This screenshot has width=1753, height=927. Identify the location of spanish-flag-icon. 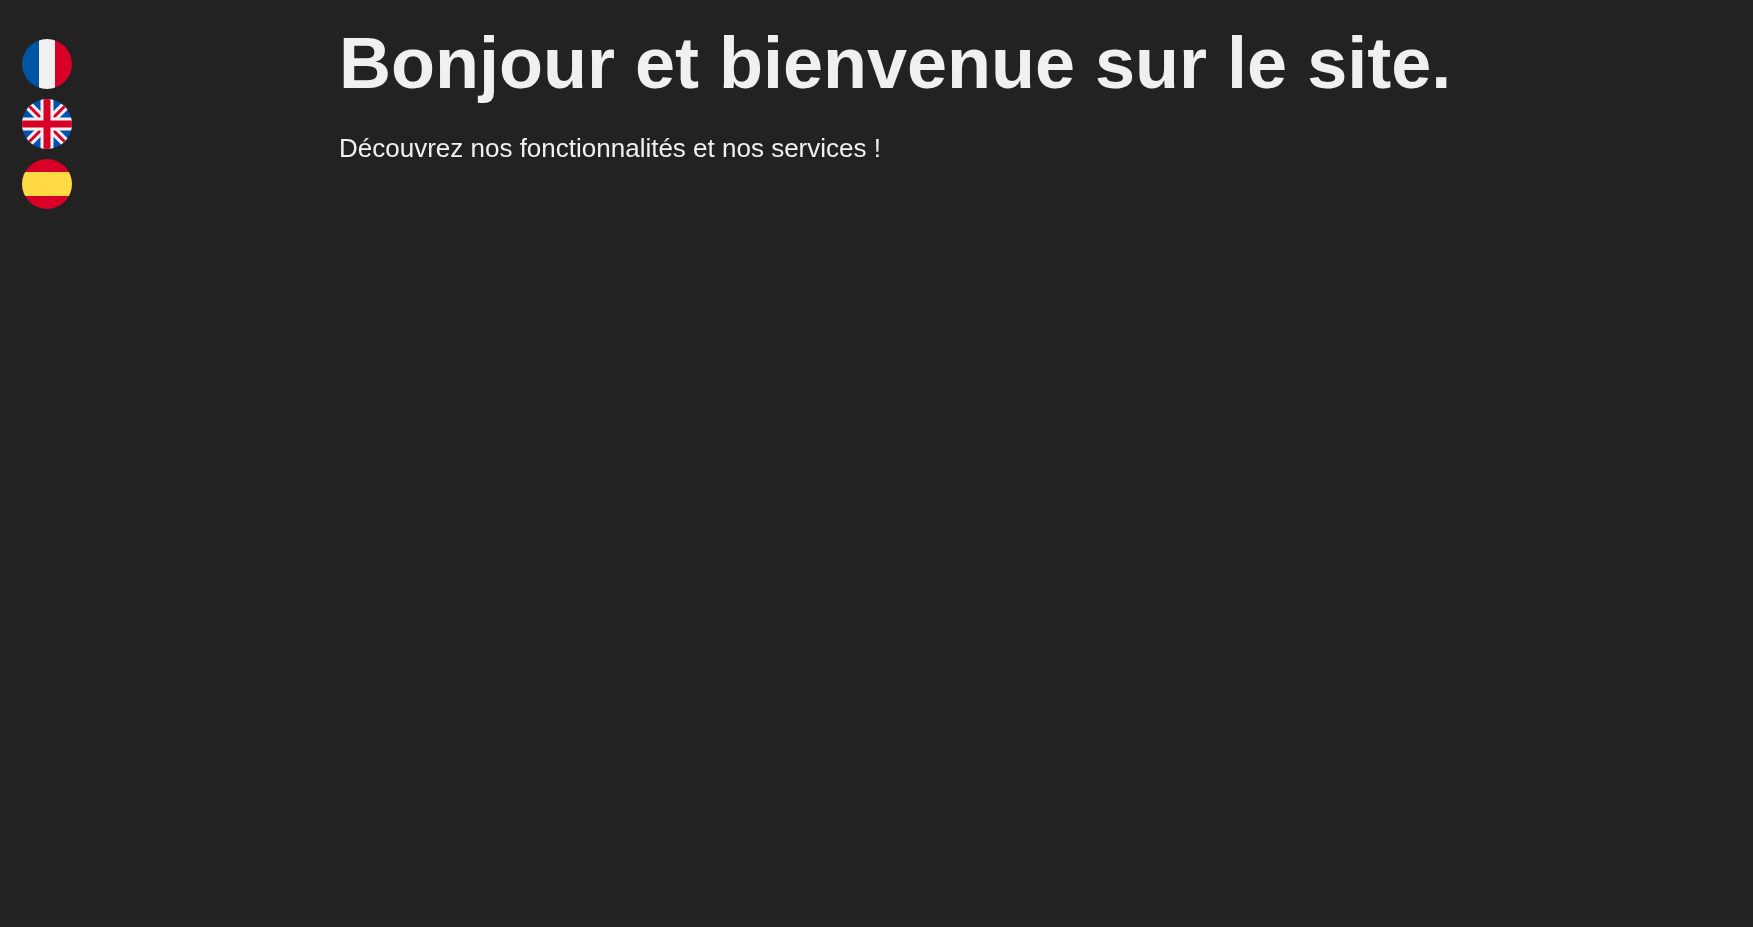
(47, 184).